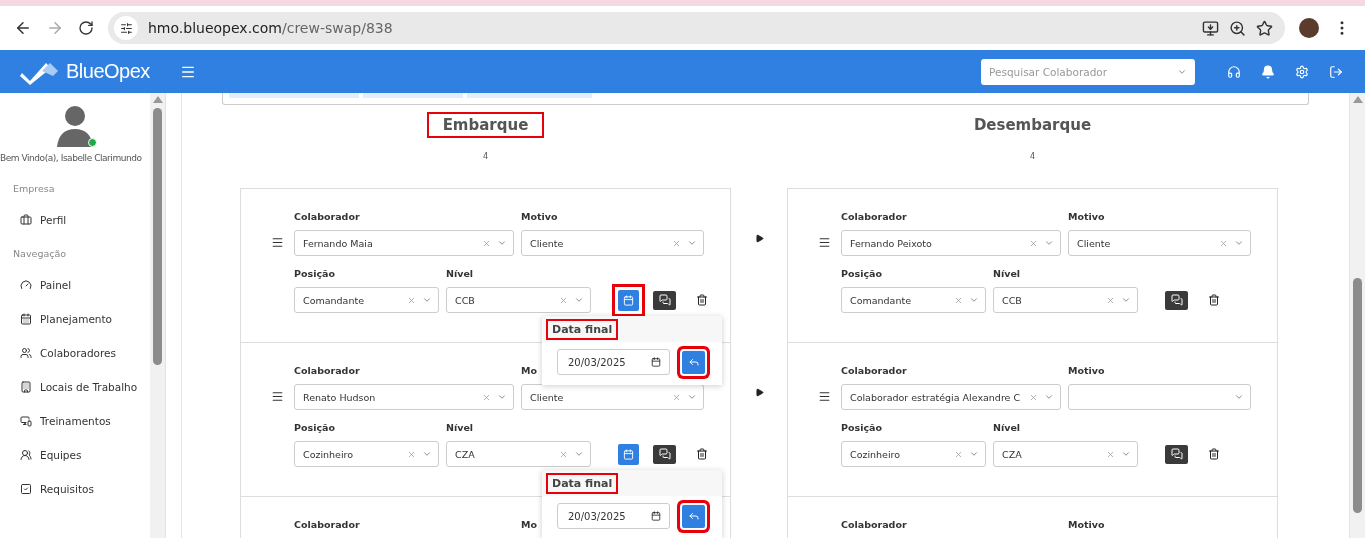  I want to click on settings-icon, so click(1302, 71).